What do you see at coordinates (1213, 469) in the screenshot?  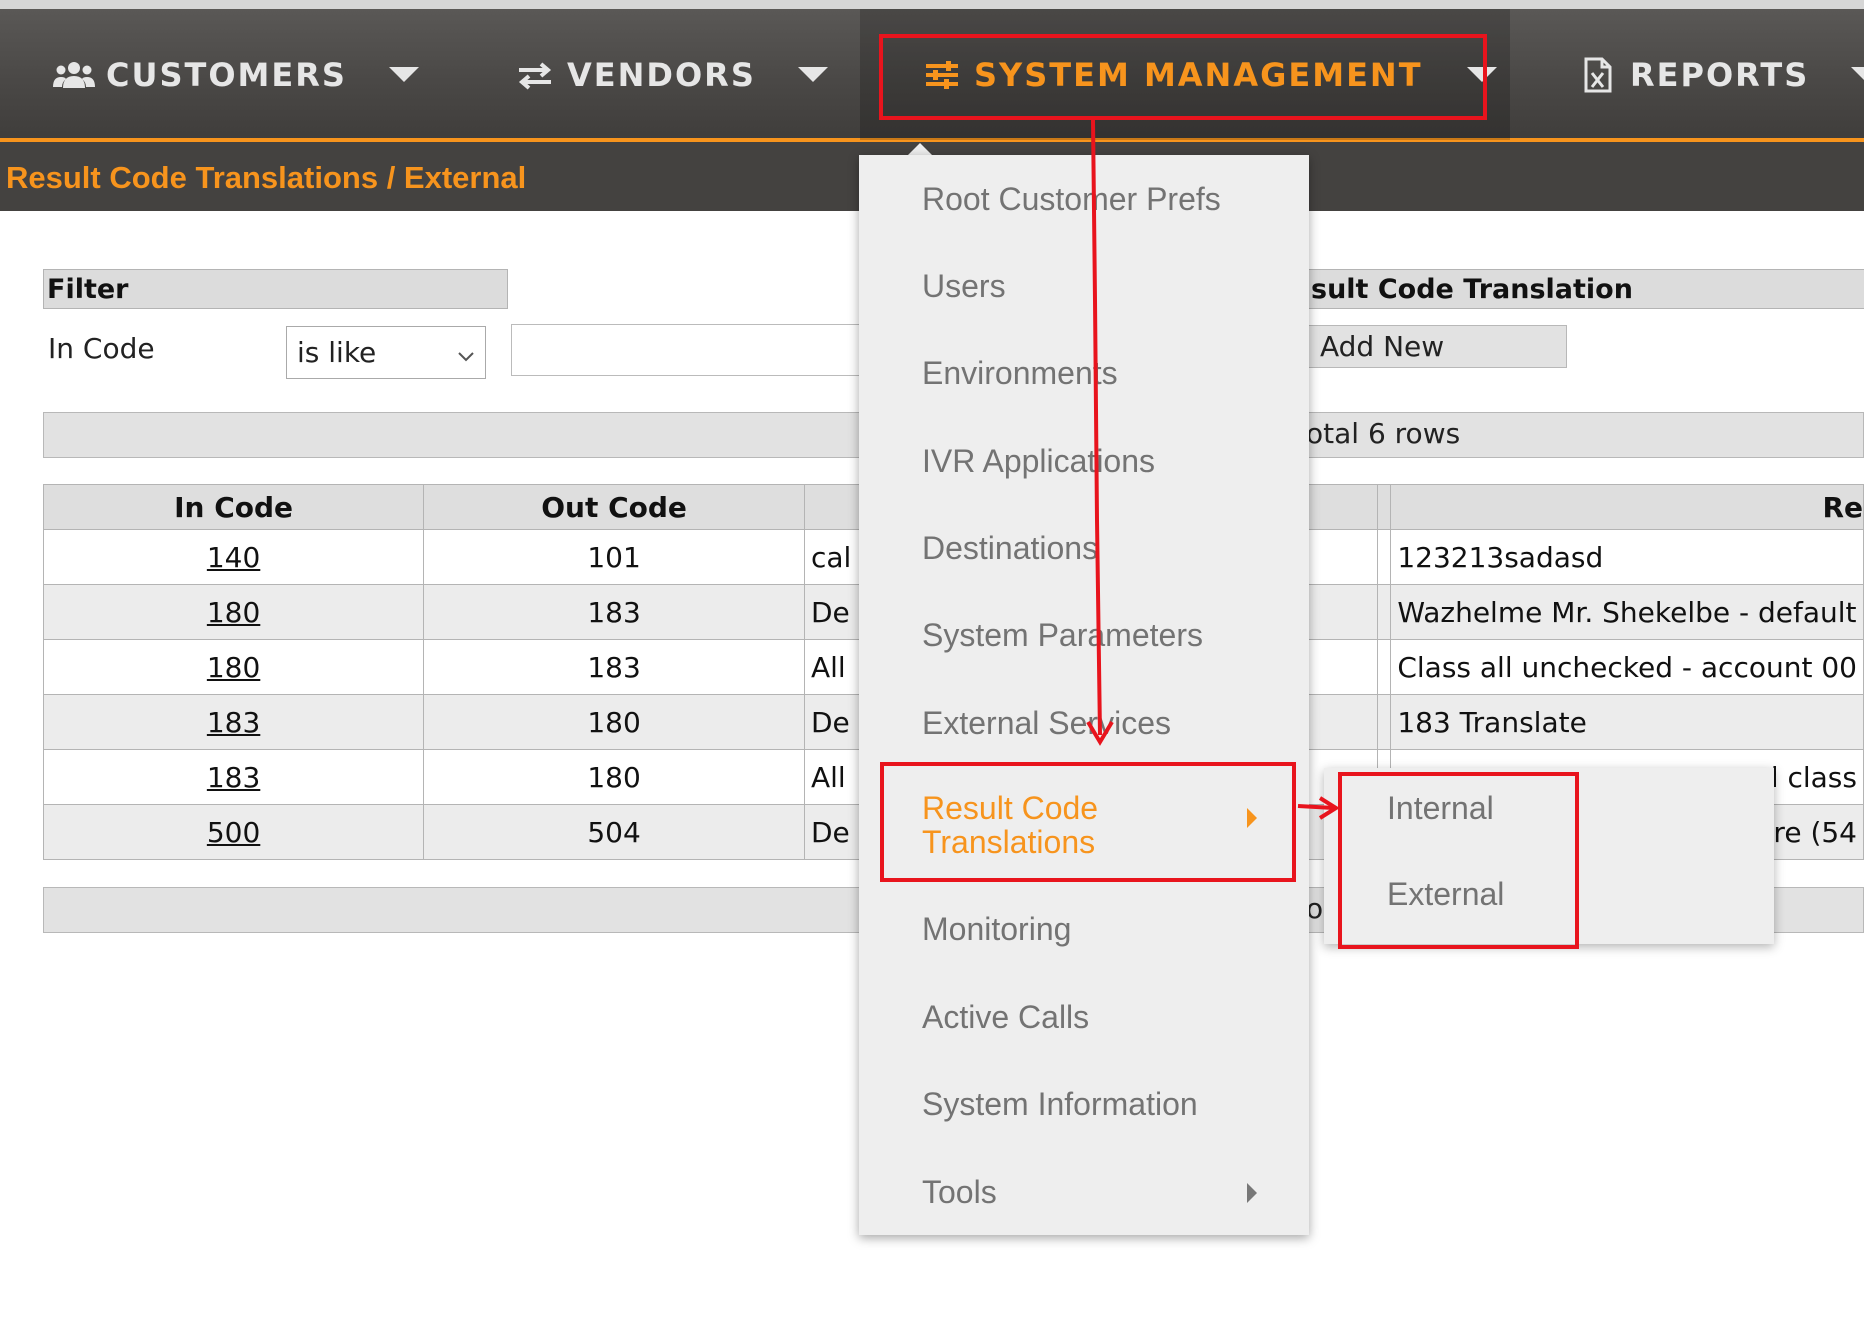 I see `annotation-arrows` at bounding box center [1213, 469].